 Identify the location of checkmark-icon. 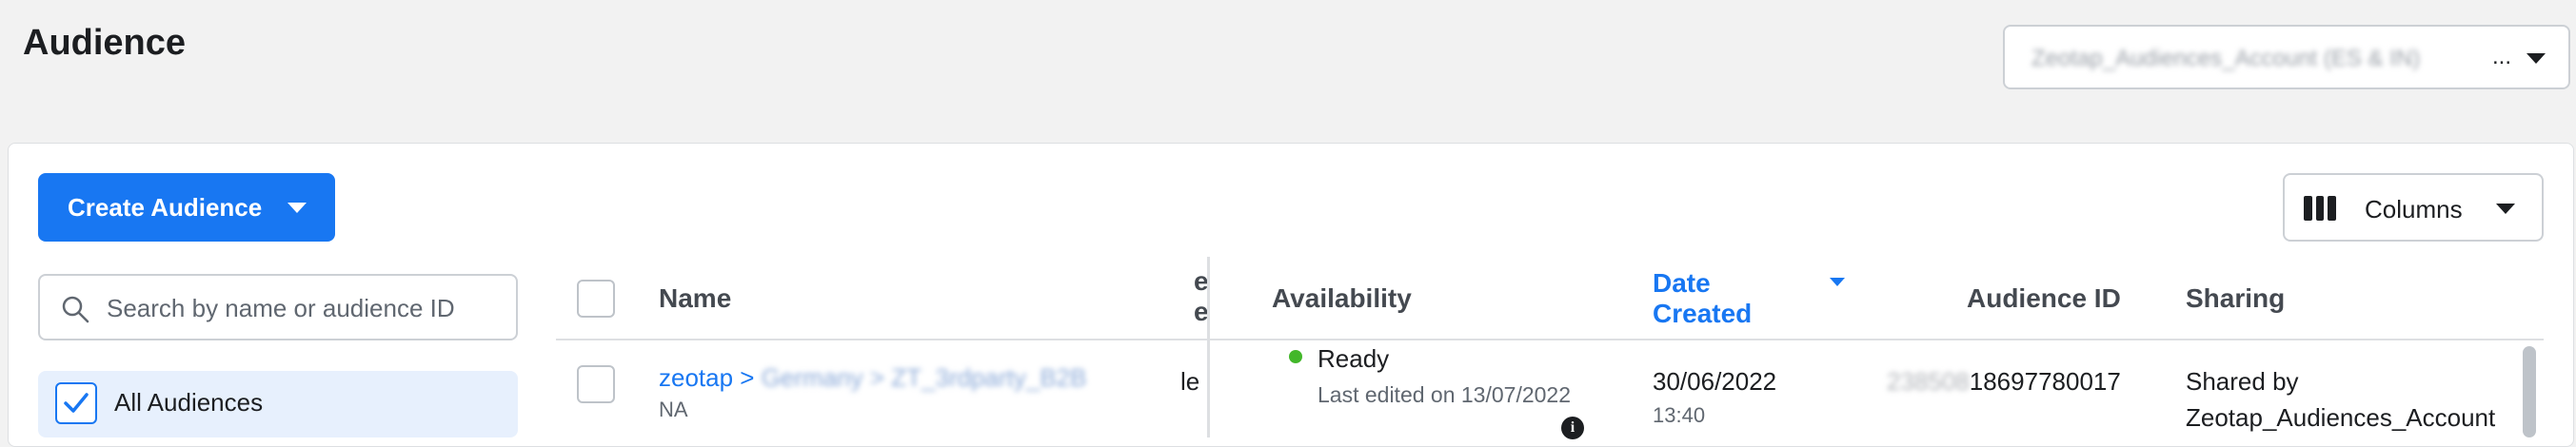
(76, 403).